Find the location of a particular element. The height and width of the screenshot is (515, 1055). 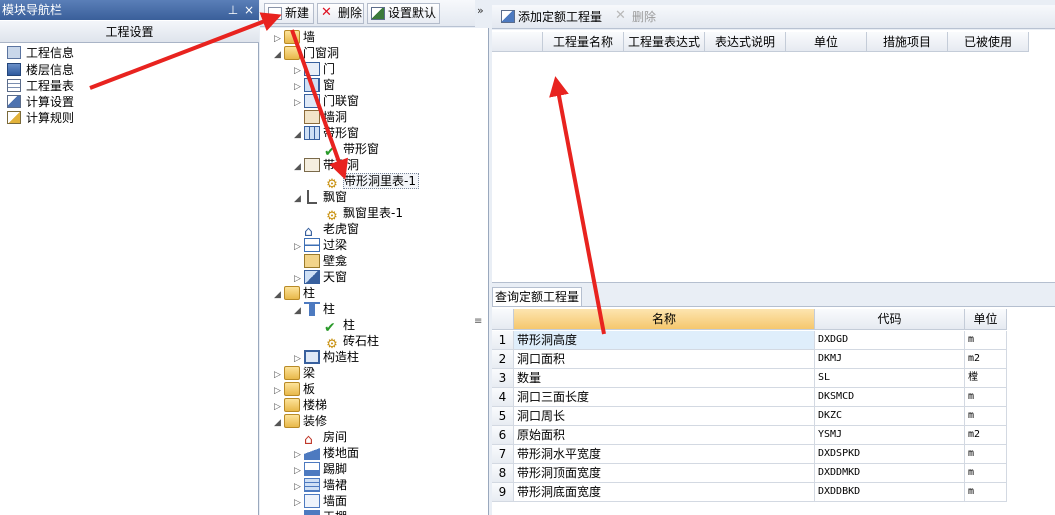

tree-node-niche: 壁龛 is located at coordinates (320, 261).